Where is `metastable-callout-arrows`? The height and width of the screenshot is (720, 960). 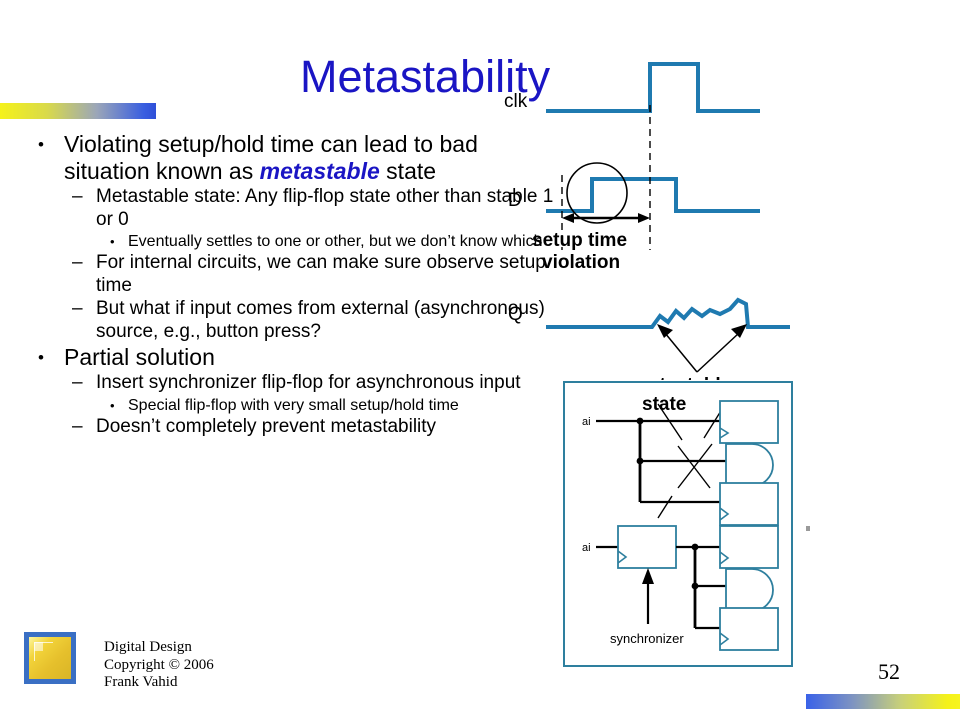
metastable-callout-arrows is located at coordinates (702, 348).